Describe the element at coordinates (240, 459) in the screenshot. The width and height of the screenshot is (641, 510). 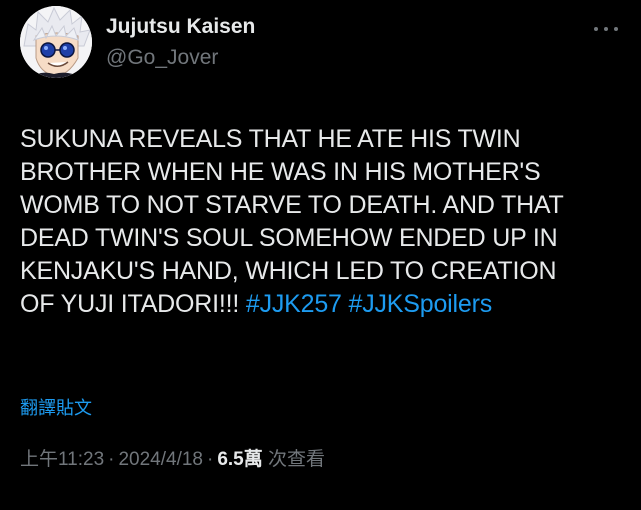
I see `views-count: 6.5萬` at that location.